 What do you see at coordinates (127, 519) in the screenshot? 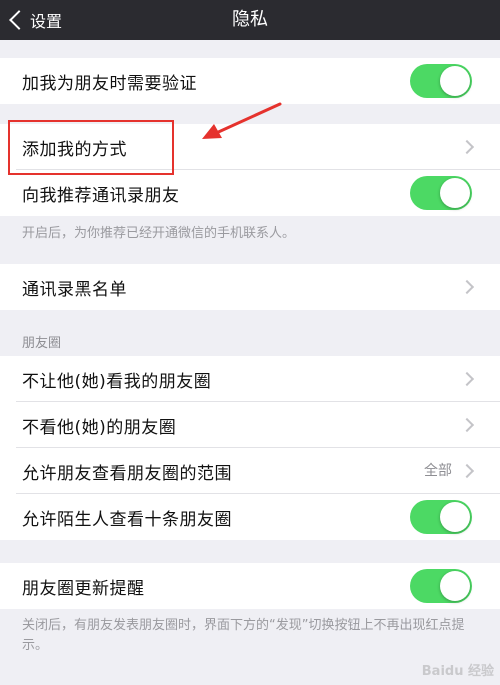
I see `stranger-moments-label: 允许陌生人查看十条朋友圈` at bounding box center [127, 519].